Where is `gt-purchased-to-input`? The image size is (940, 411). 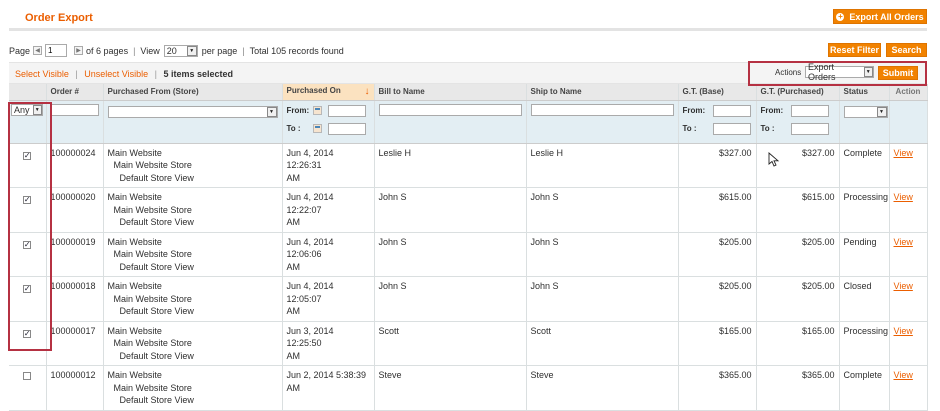 gt-purchased-to-input is located at coordinates (809, 128).